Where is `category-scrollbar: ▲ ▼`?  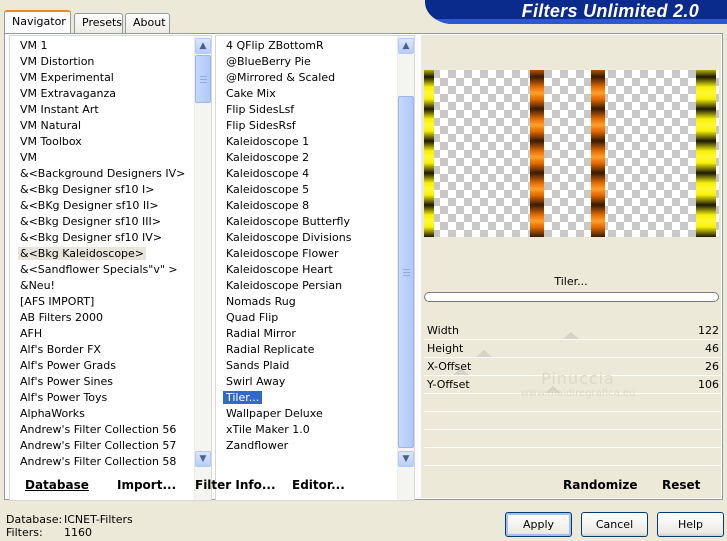
category-scrollbar: ▲ ▼ is located at coordinates (202, 268).